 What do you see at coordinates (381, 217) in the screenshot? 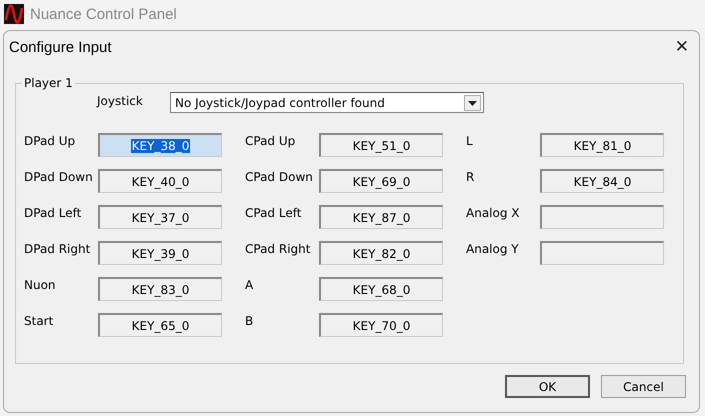
I see `key-field: KEY_87_0` at bounding box center [381, 217].